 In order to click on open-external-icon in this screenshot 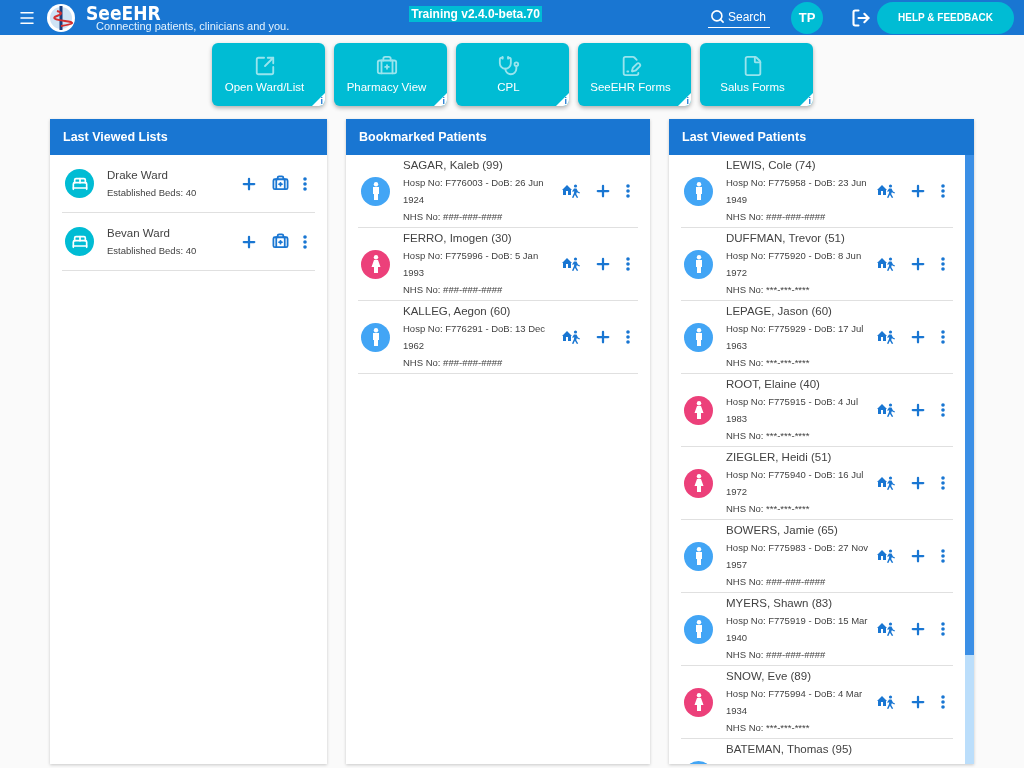, I will do `click(264, 66)`.